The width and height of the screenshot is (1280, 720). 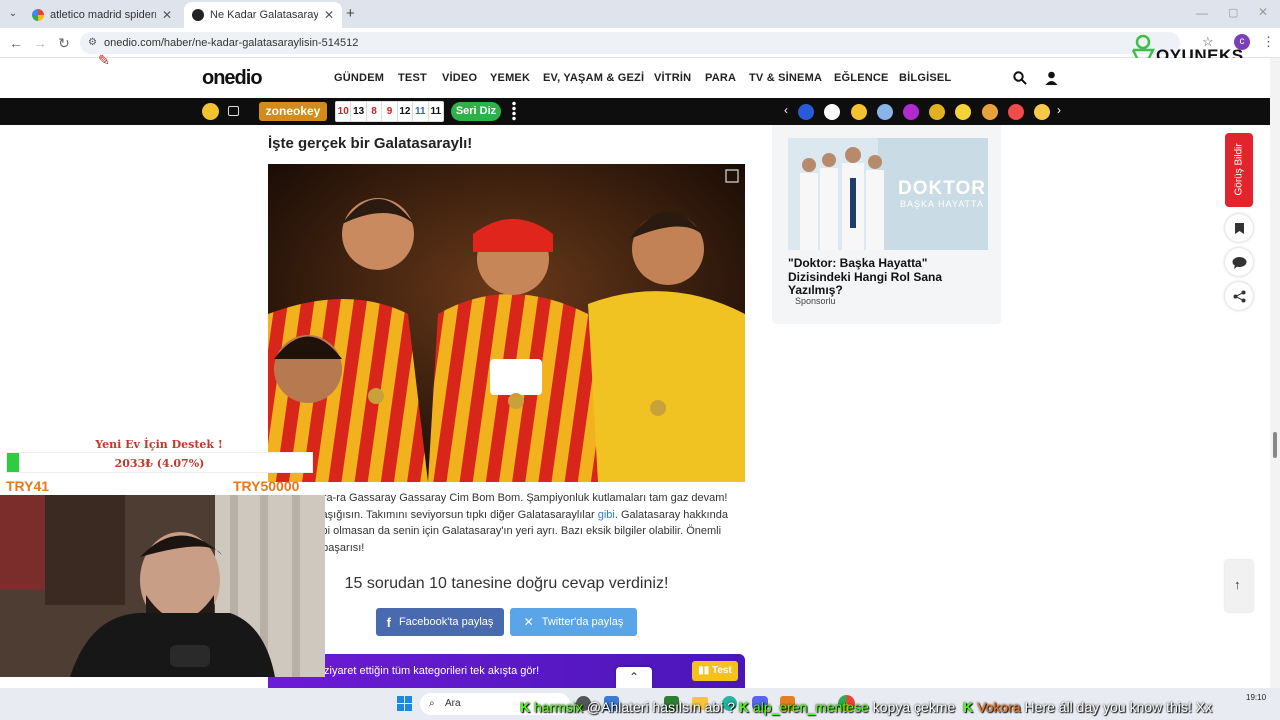 What do you see at coordinates (1275, 373) in the screenshot?
I see `page-scrollbar` at bounding box center [1275, 373].